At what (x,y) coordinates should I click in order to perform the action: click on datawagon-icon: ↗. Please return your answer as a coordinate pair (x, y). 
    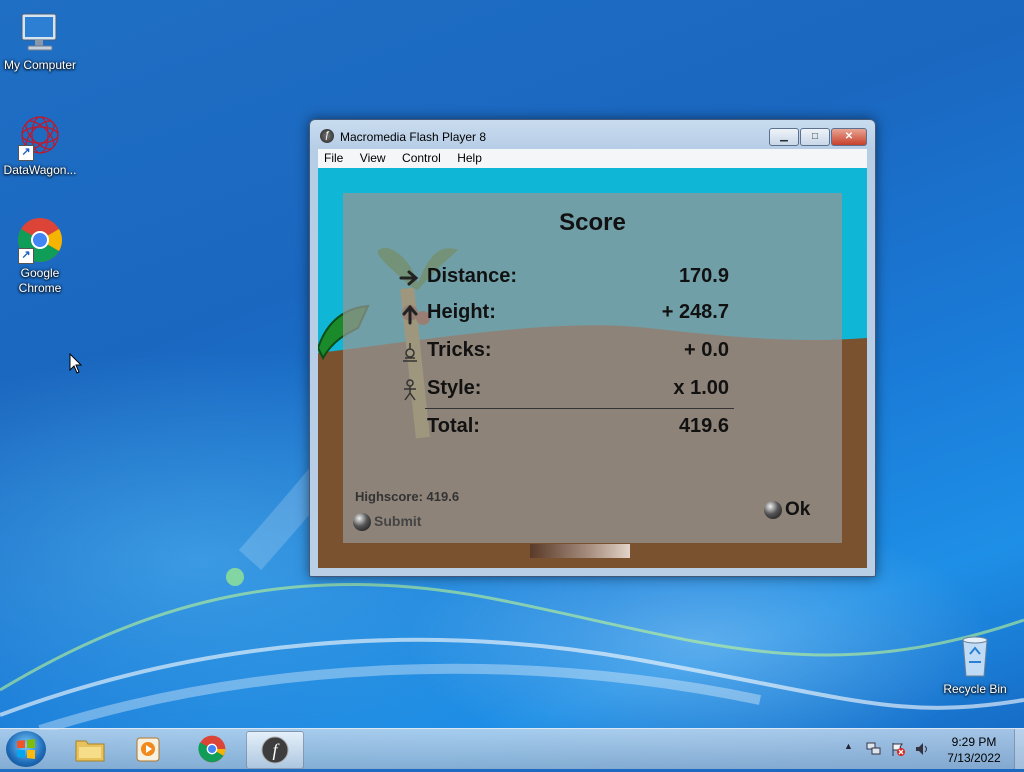
    Looking at the image, I should click on (40, 137).